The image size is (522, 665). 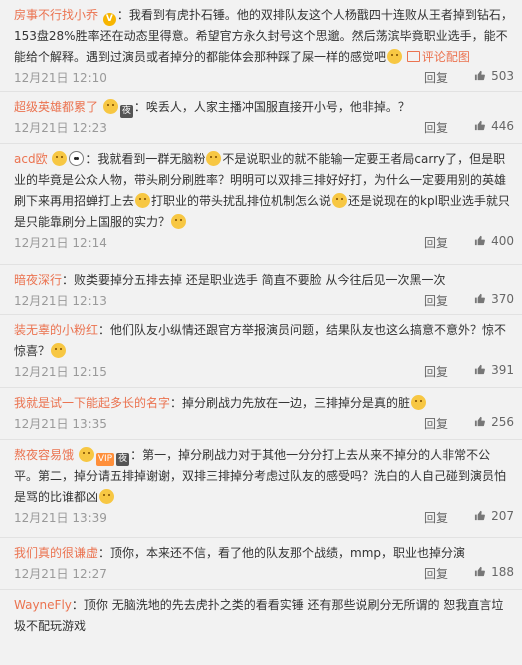 What do you see at coordinates (38, 280) in the screenshot?
I see `comment-username: 暗夜深行` at bounding box center [38, 280].